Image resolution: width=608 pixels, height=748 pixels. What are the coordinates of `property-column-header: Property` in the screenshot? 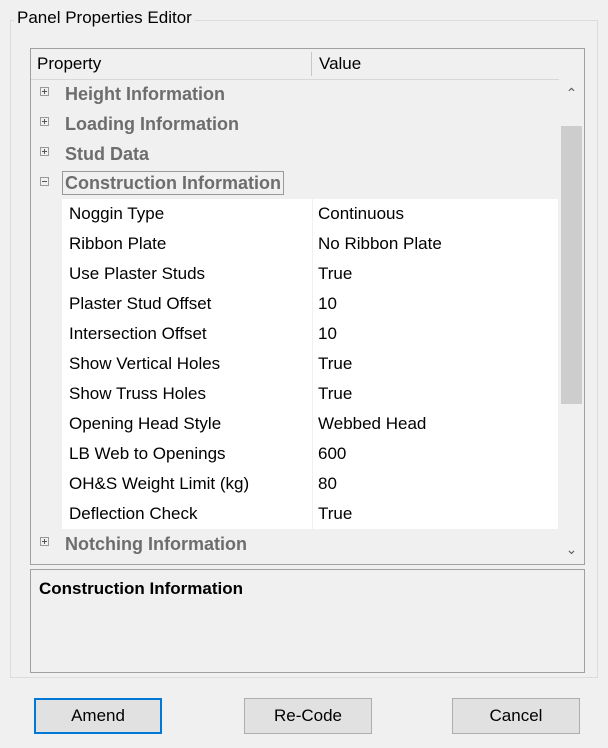 It's located at (69, 64).